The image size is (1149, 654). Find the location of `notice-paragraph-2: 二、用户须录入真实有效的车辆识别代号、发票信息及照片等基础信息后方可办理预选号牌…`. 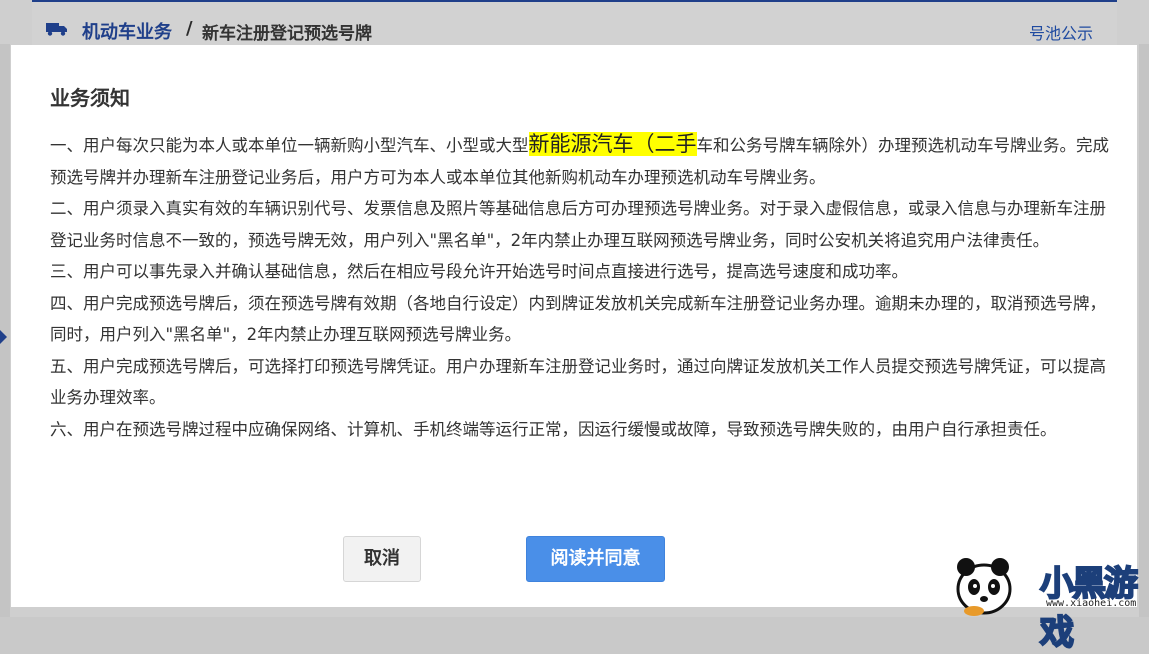

notice-paragraph-2: 二、用户须录入真实有效的车辆识别代号、发票信息及照片等基础信息后方可办理预选号牌… is located at coordinates (578, 224).